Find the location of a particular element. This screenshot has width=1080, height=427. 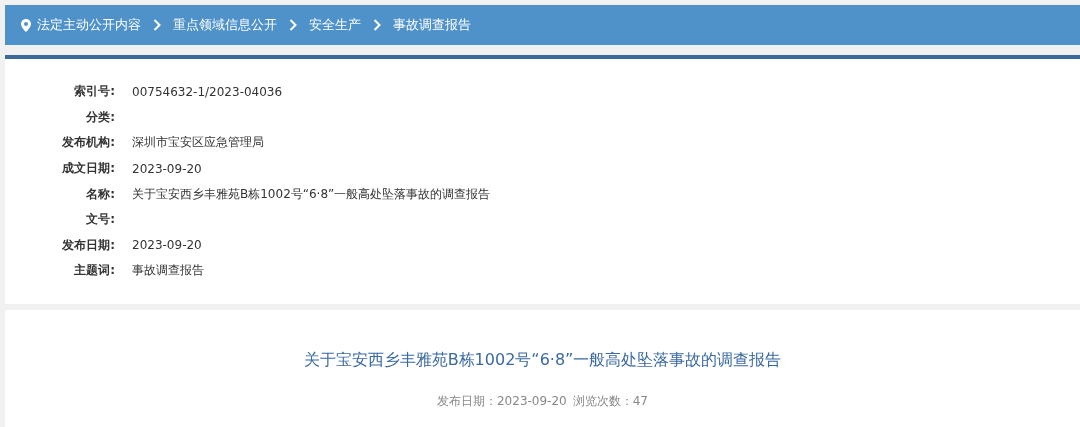

breadcrumb-link: 重点领域信息公开 is located at coordinates (225, 25).